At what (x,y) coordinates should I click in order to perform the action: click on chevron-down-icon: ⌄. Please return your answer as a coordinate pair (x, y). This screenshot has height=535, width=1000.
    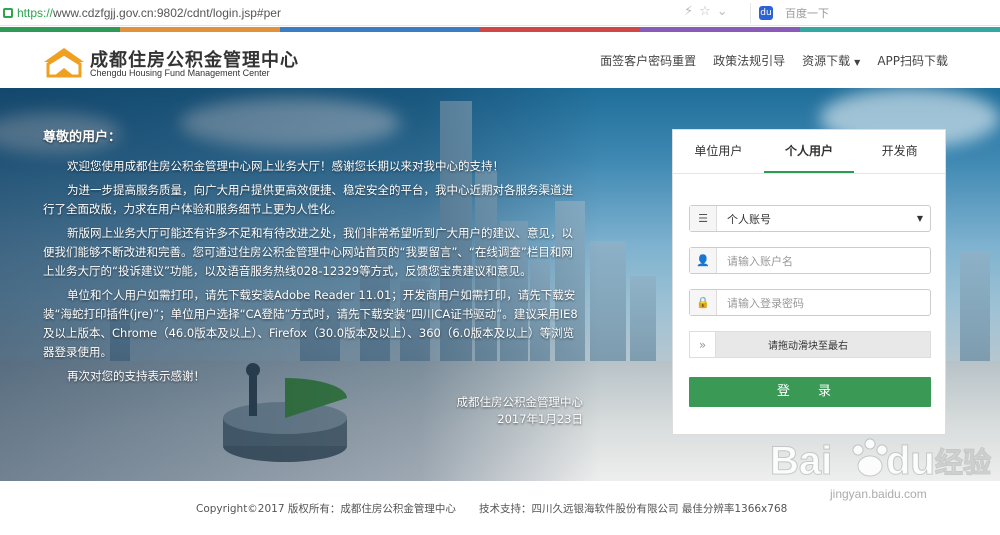
    Looking at the image, I should click on (722, 11).